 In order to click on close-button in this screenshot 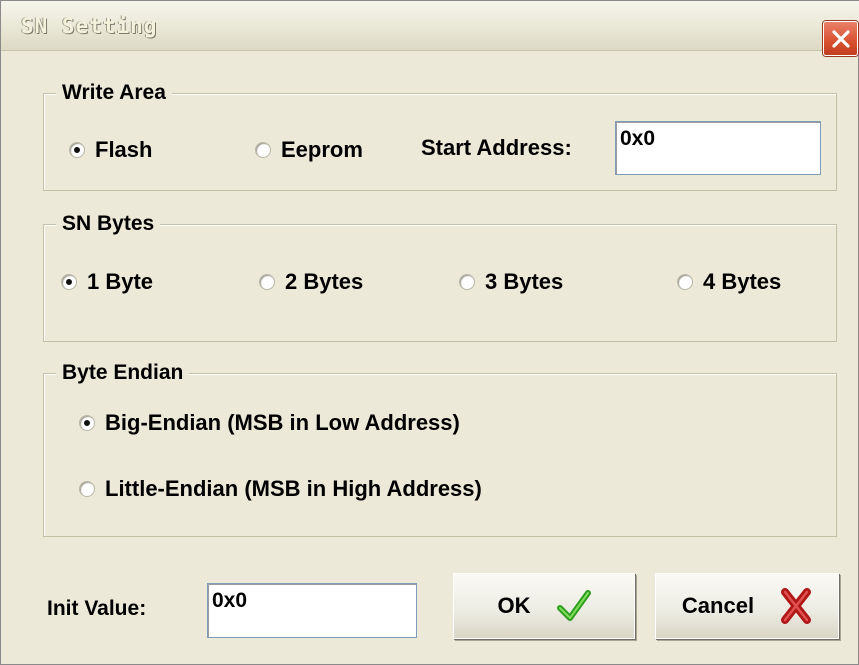, I will do `click(840, 38)`.